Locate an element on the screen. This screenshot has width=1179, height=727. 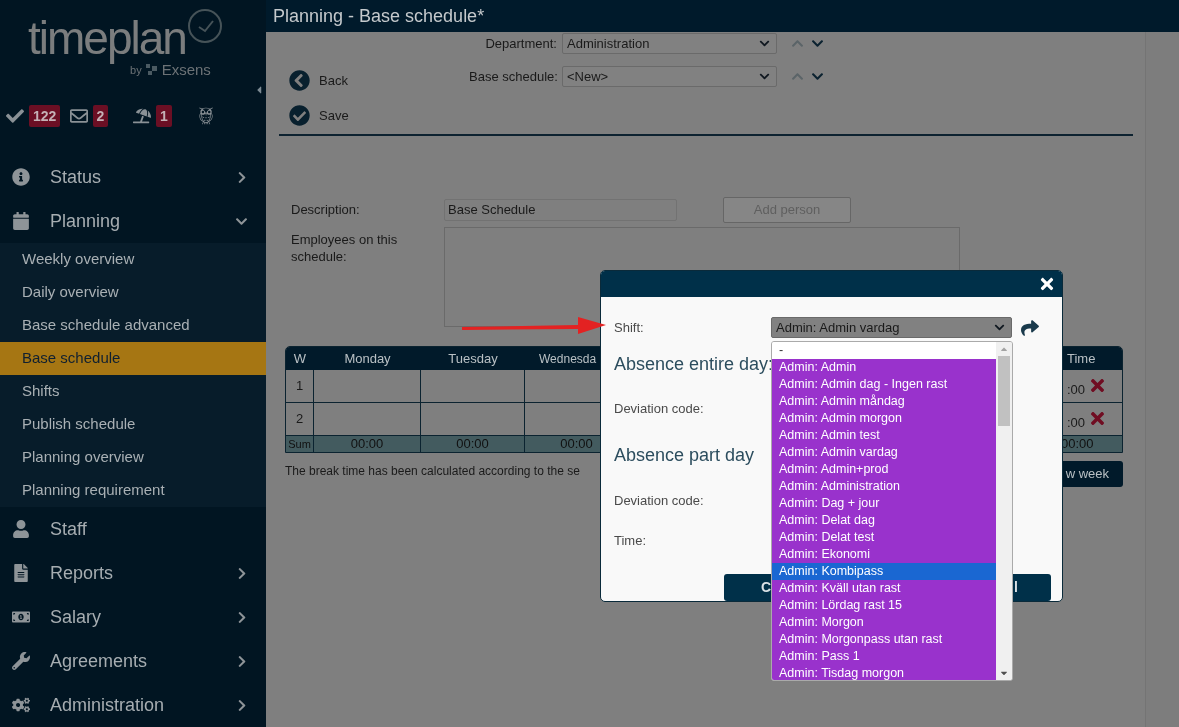
note-text: The break time has been calculated according to the se is located at coordinates (432, 471).